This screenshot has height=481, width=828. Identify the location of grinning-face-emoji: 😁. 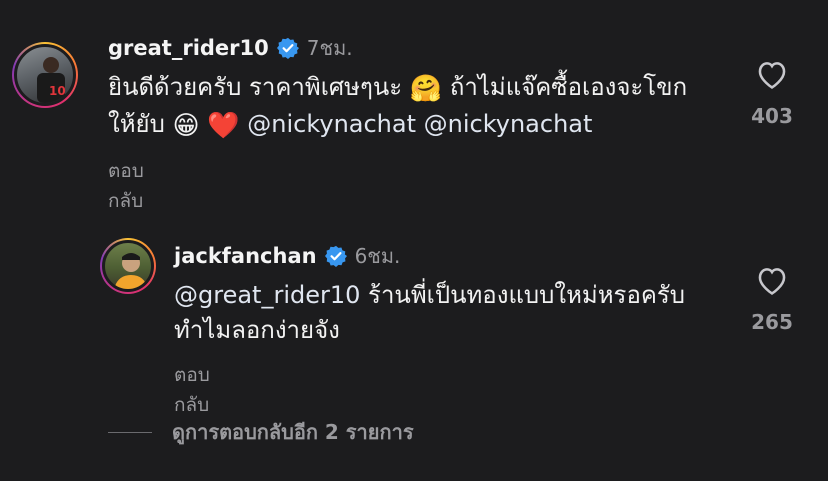
(186, 126).